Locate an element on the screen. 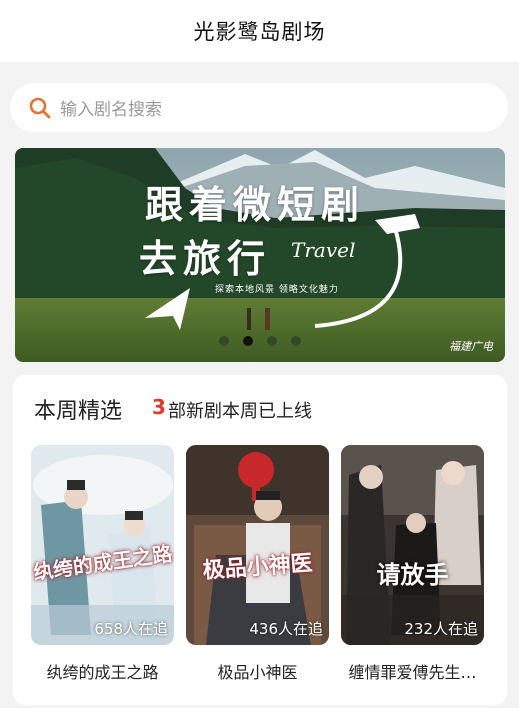 The height and width of the screenshot is (708, 519). banner-pagination is located at coordinates (260, 341).